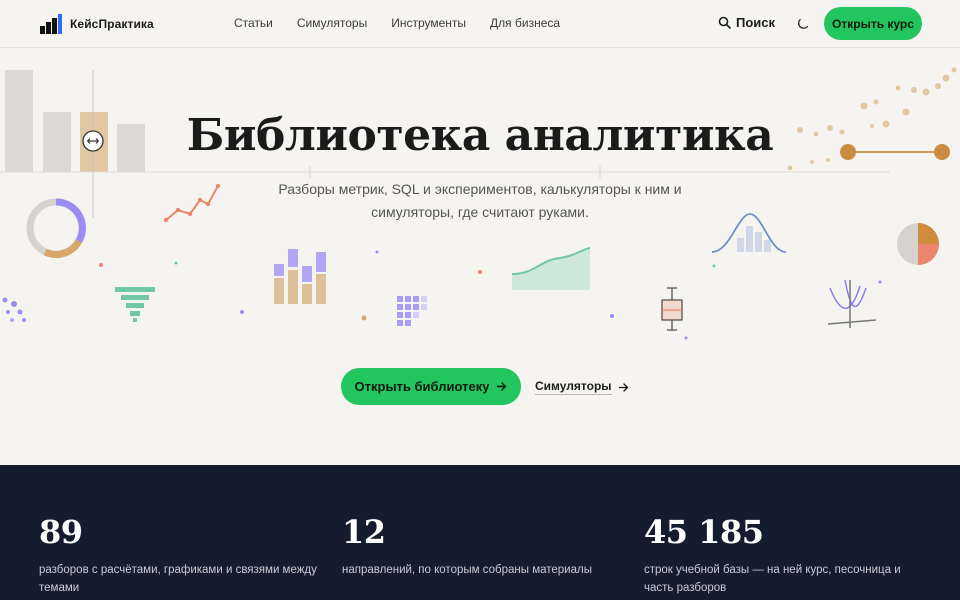 The width and height of the screenshot is (960, 600). Describe the element at coordinates (364, 532) in the screenshot. I see `stat-number: 12` at that location.